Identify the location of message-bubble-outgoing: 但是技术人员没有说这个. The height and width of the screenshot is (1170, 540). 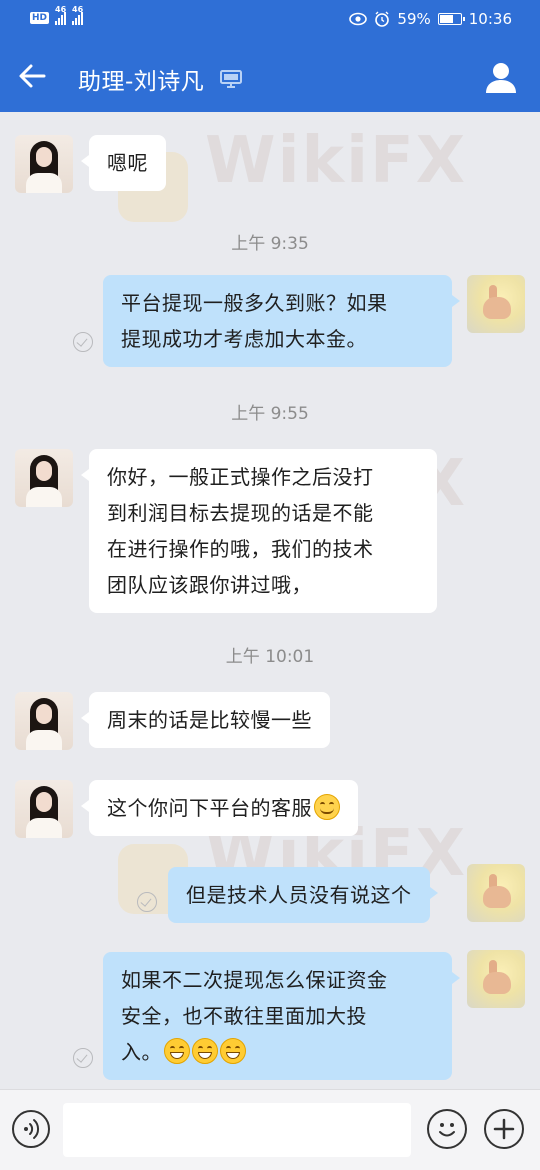
(302, 895).